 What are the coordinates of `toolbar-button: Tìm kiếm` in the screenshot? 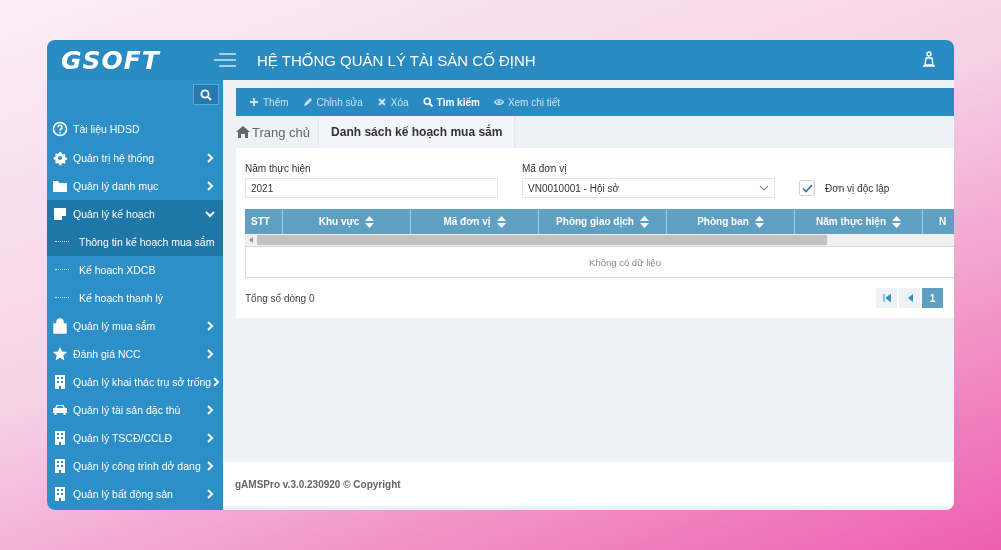 It's located at (451, 102).